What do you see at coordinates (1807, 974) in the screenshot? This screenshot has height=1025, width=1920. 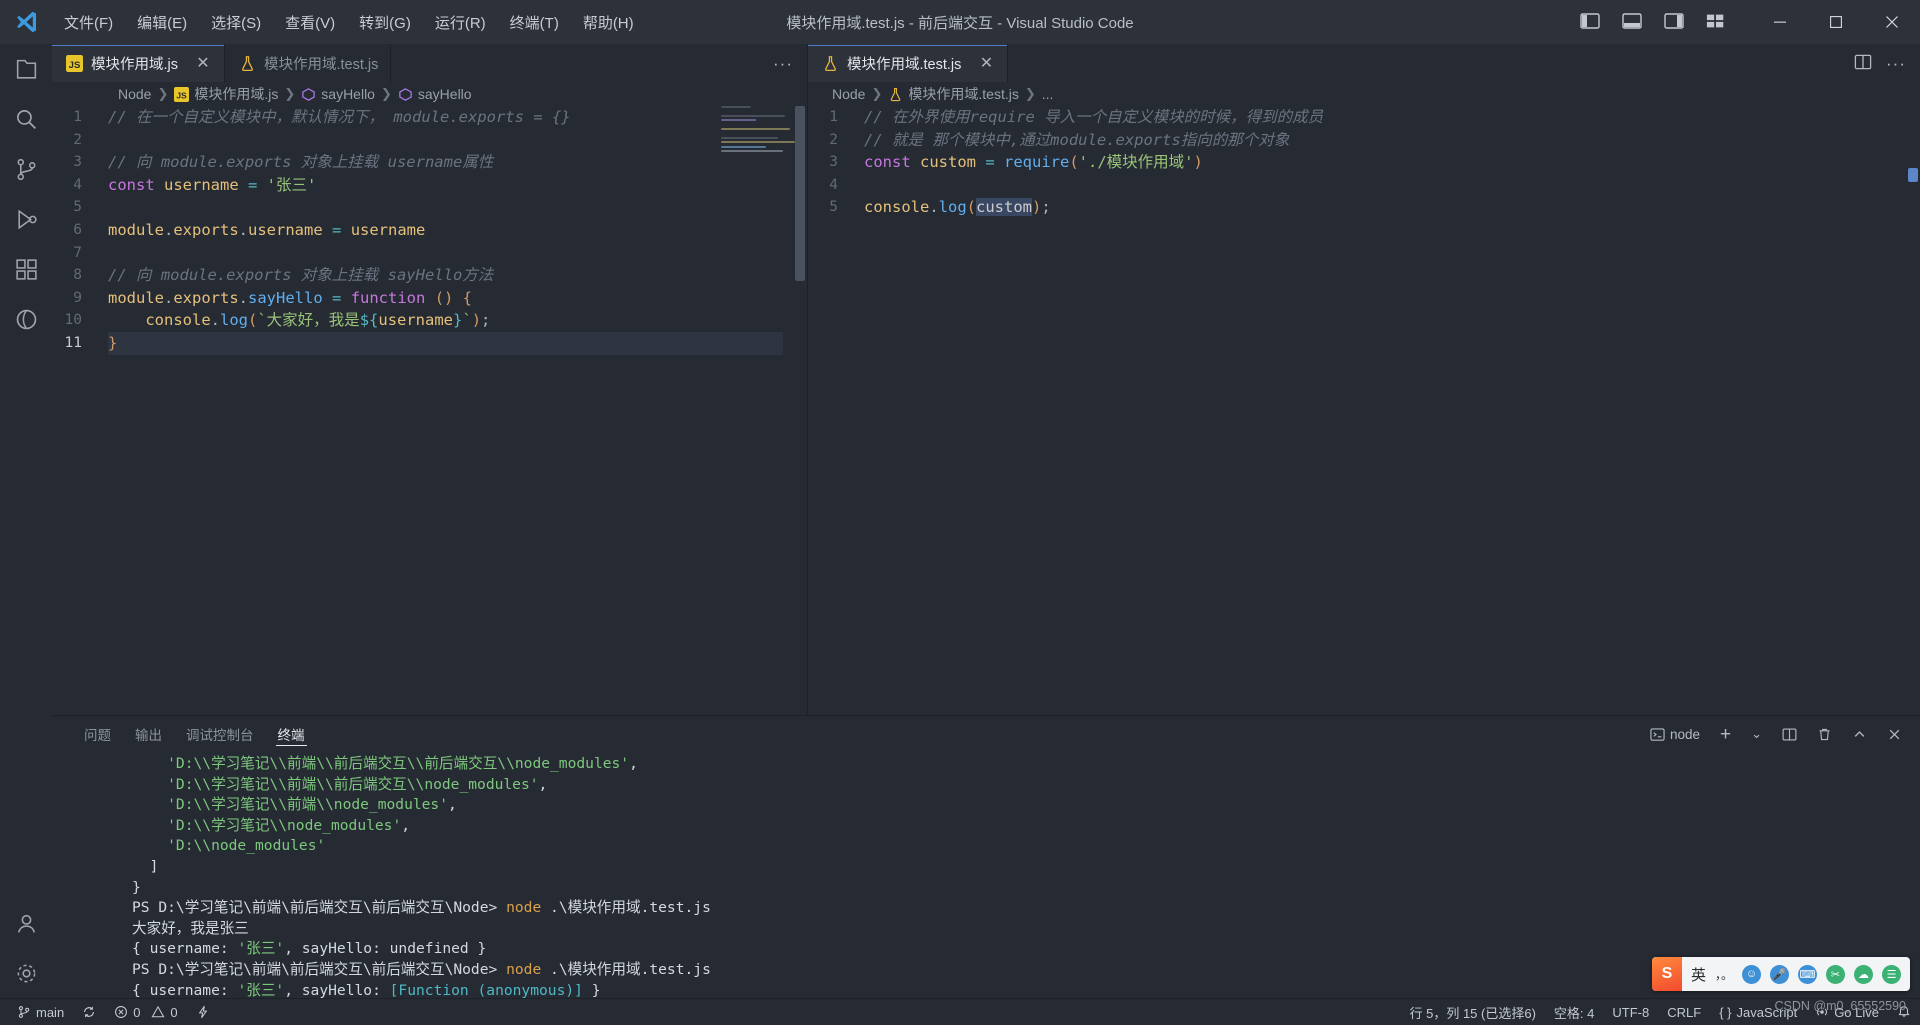 I see `keyboard-icon: ⌨` at bounding box center [1807, 974].